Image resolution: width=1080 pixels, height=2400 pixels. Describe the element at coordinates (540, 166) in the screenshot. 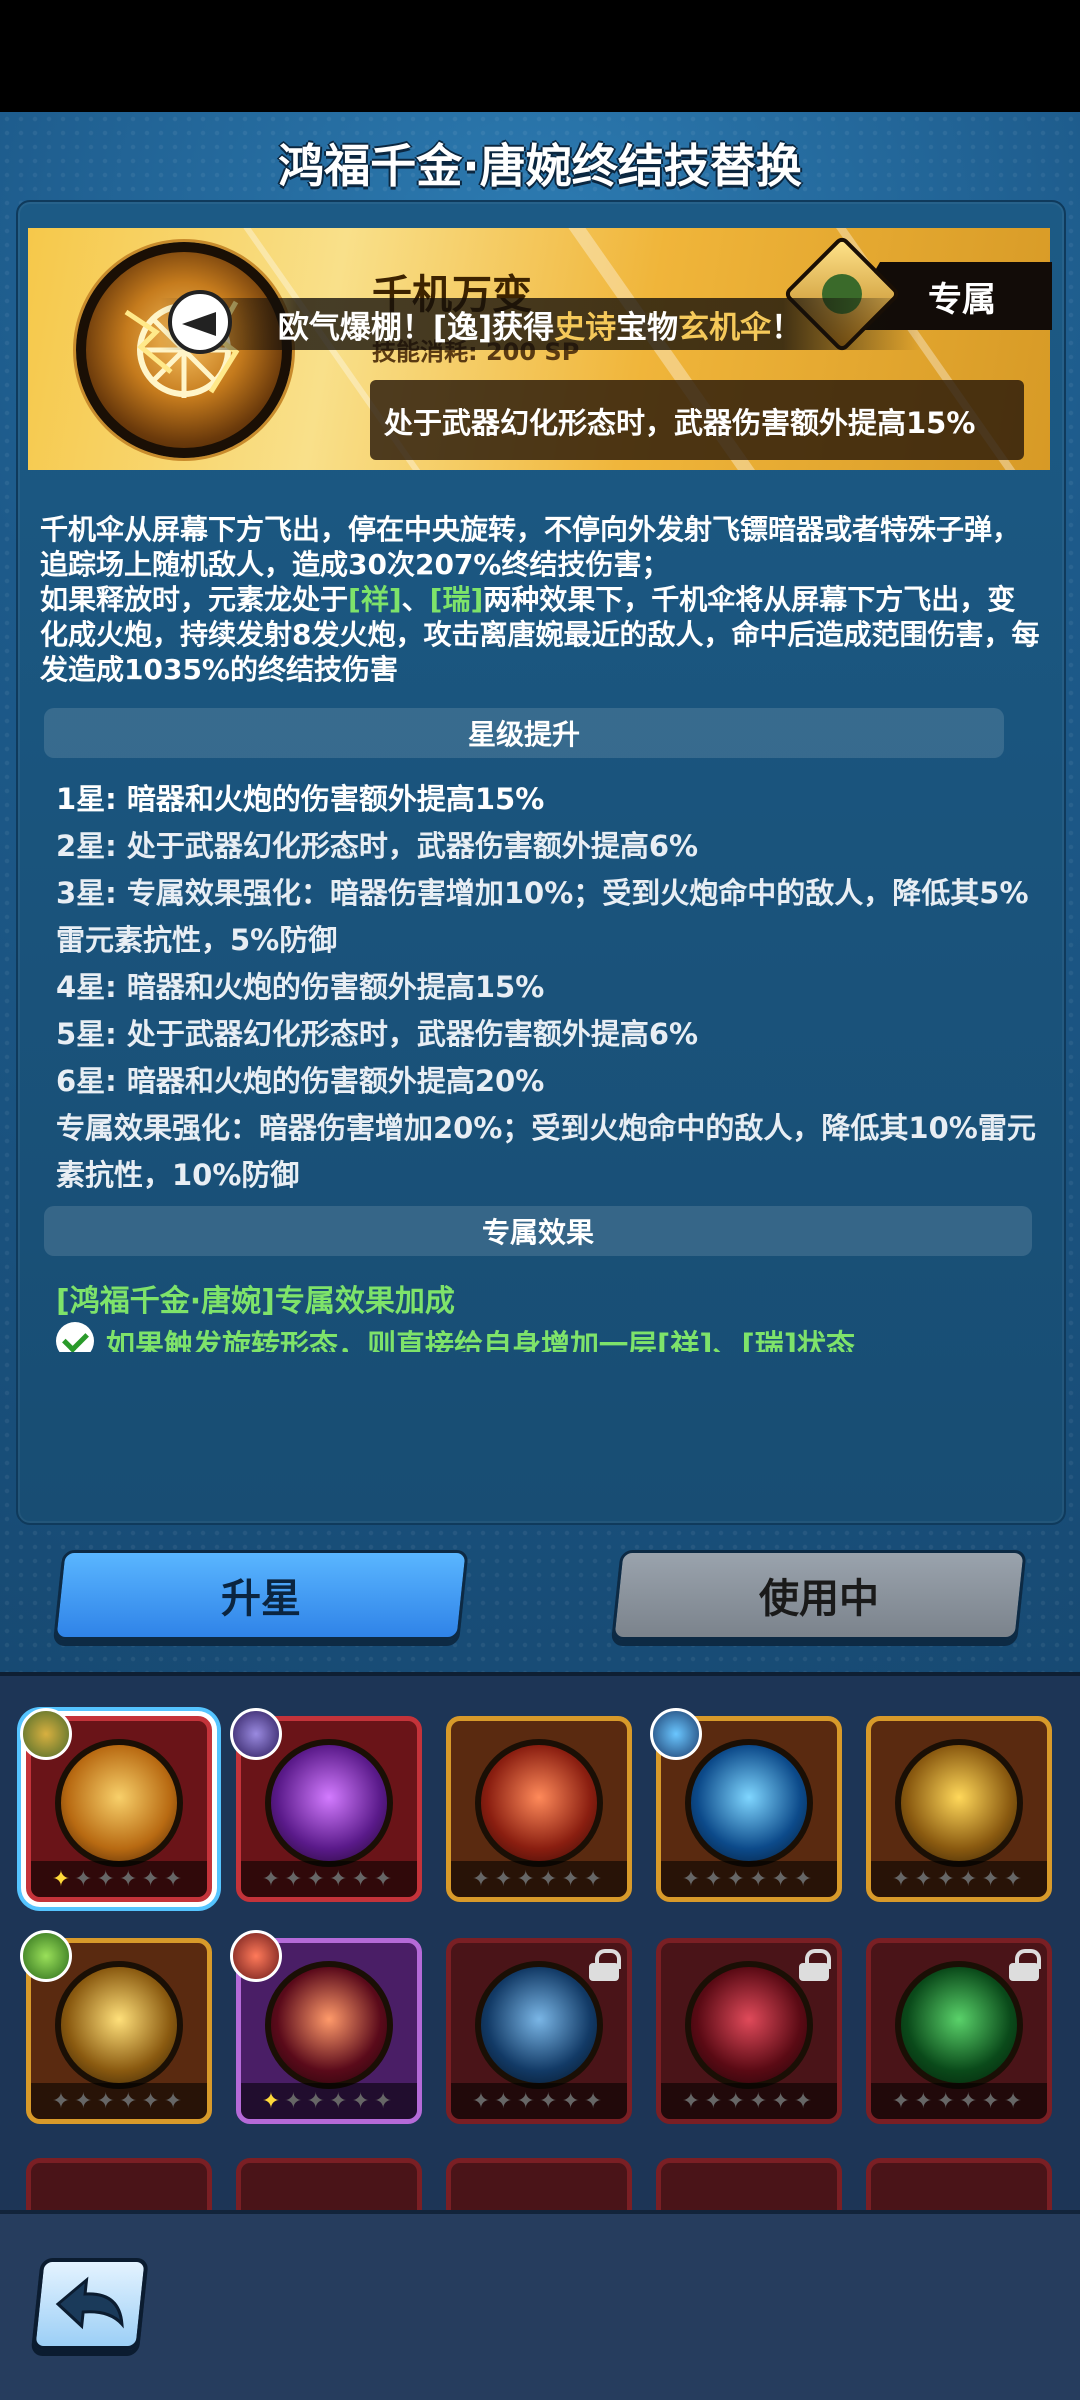

I see `page-title: 鸿福千金·唐婉终结技替换` at that location.